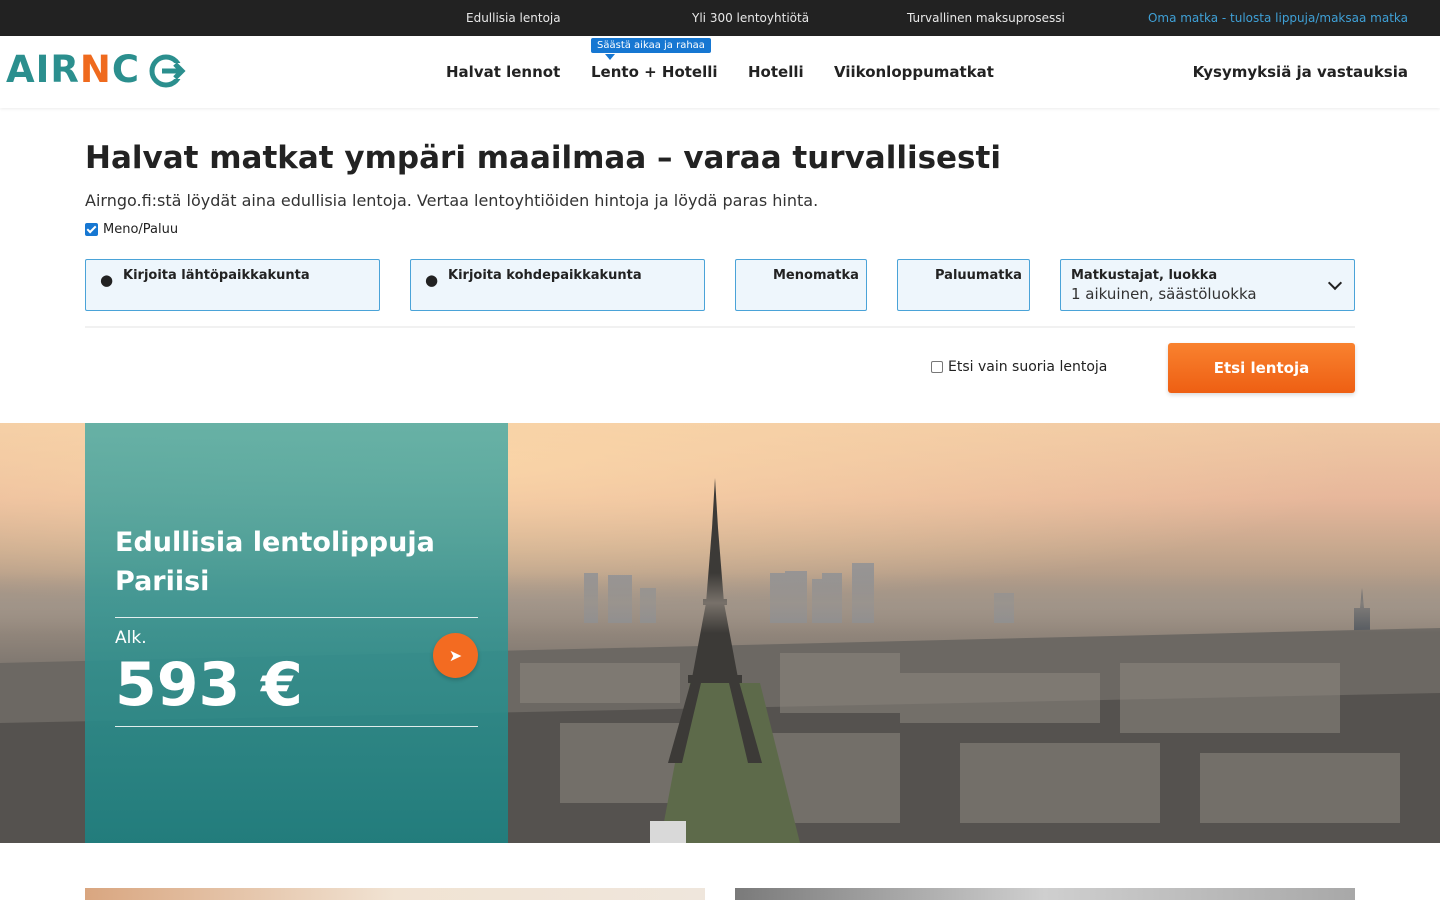 The image size is (1440, 900). I want to click on return-label: Paluumatka, so click(978, 275).